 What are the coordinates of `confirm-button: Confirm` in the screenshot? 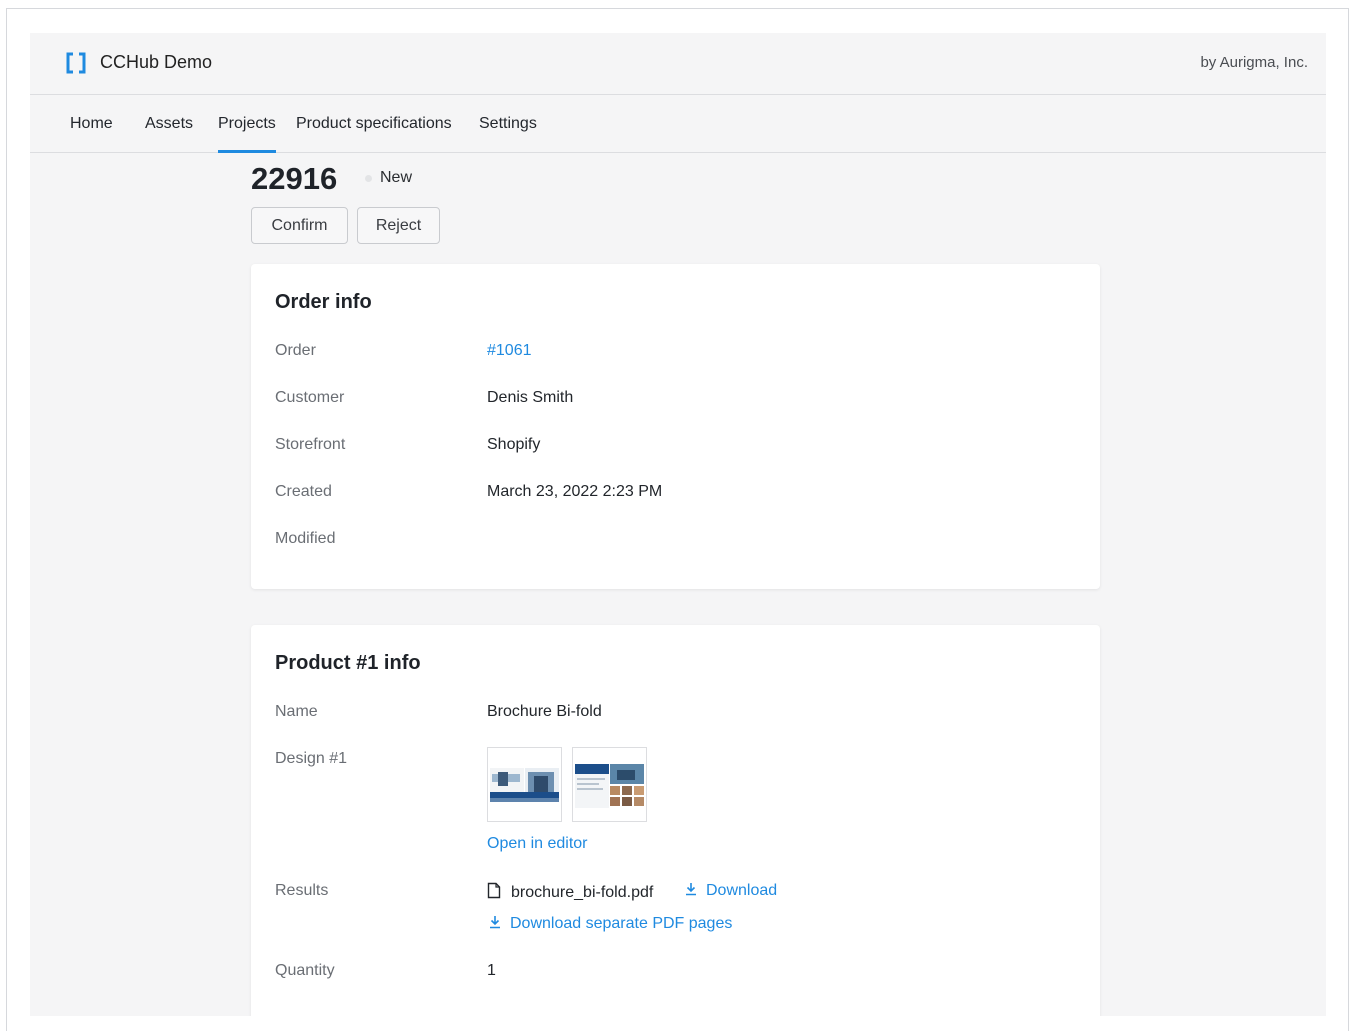 It's located at (299, 225).